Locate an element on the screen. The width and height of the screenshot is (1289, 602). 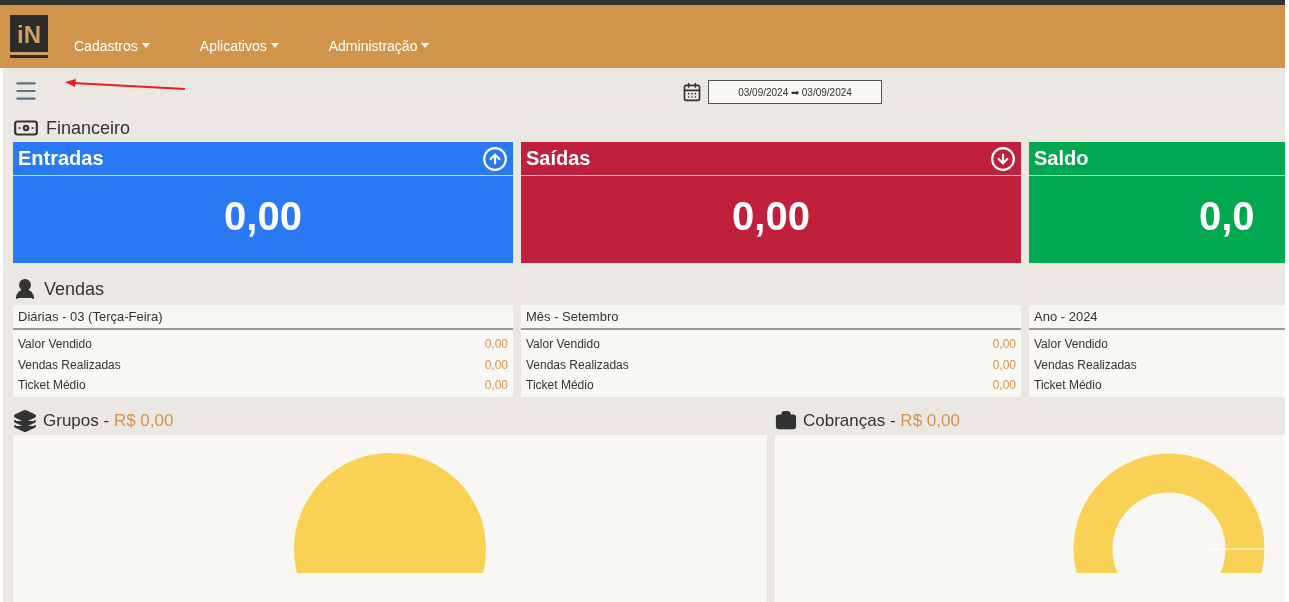
nav-menu-item: Administração is located at coordinates (379, 45).